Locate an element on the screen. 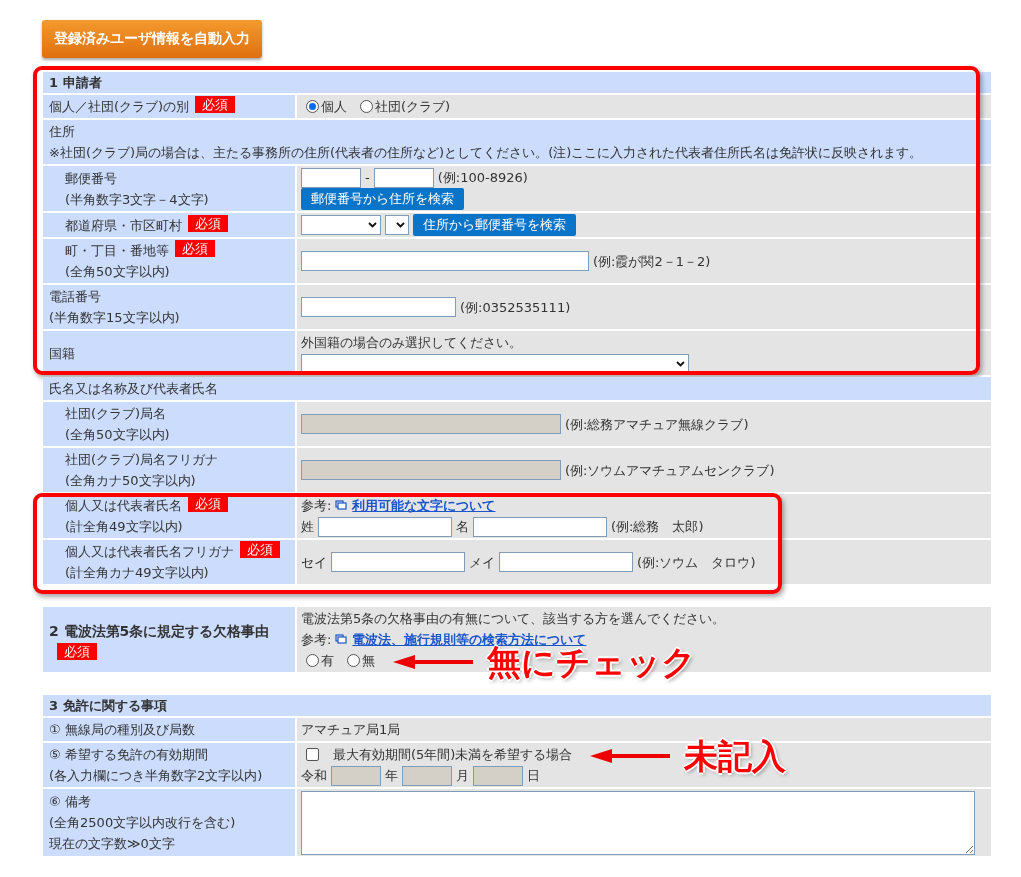  field-text: (例:総務アマチュア無線クラブ) is located at coordinates (657, 424).